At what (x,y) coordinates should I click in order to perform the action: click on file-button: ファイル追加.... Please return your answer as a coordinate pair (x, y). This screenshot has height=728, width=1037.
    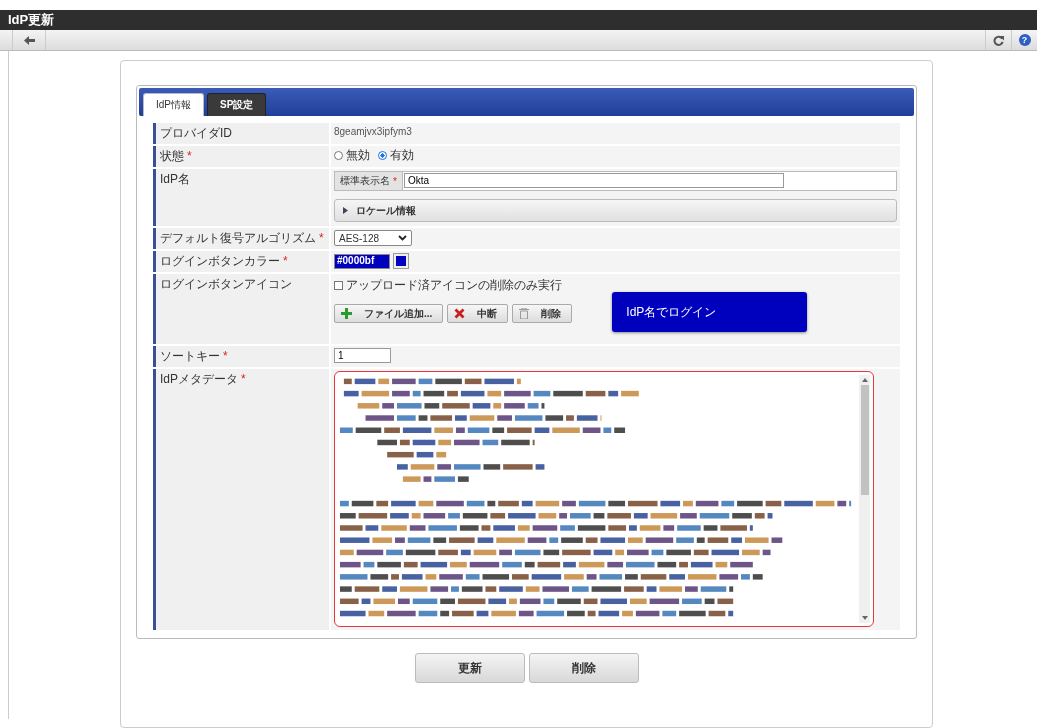
    Looking at the image, I should click on (389, 313).